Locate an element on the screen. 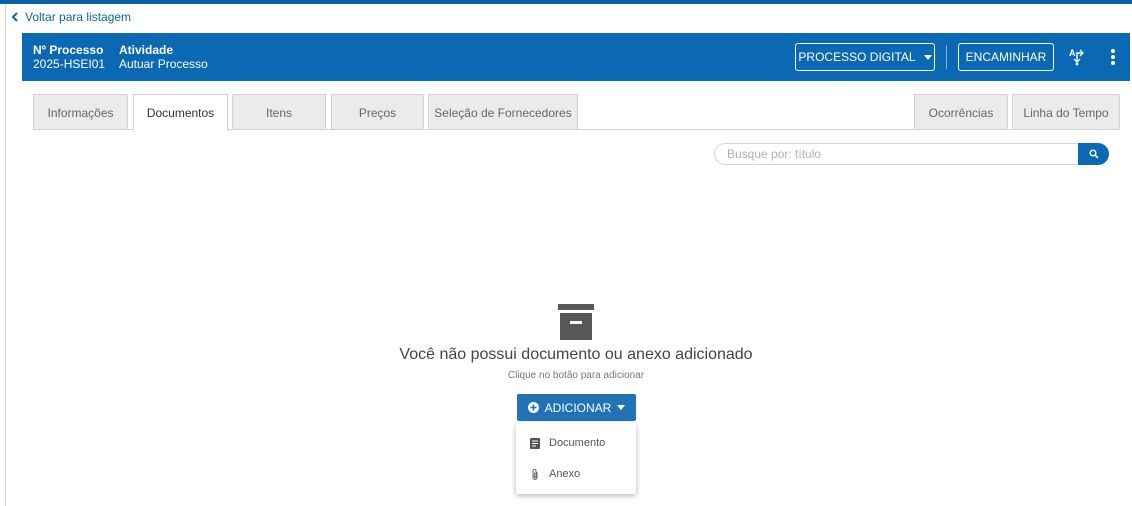 This screenshot has height=506, width=1132. add-button-label: ADICIONAR is located at coordinates (578, 407).